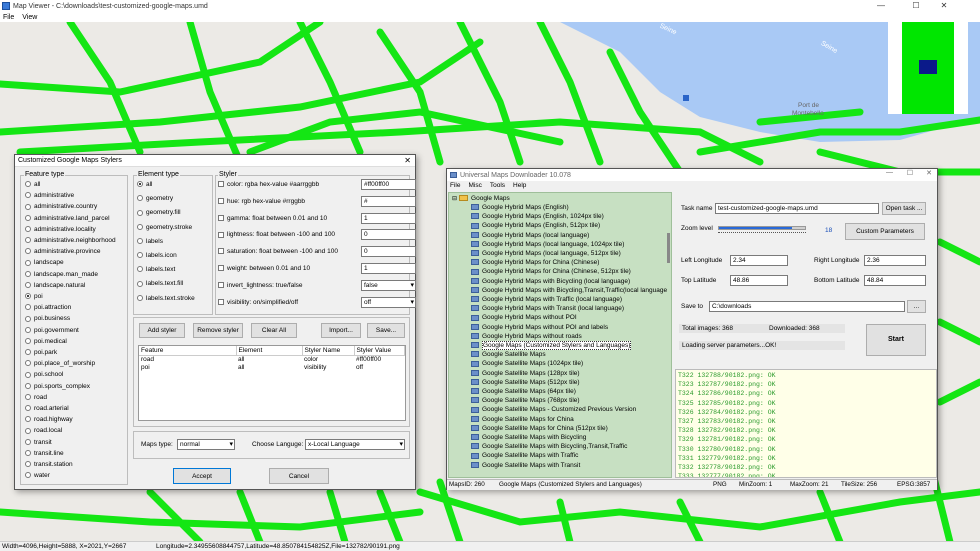 The width and height of the screenshot is (980, 551). What do you see at coordinates (455, 185) in the screenshot?
I see `downloader-menu-file: File` at bounding box center [455, 185].